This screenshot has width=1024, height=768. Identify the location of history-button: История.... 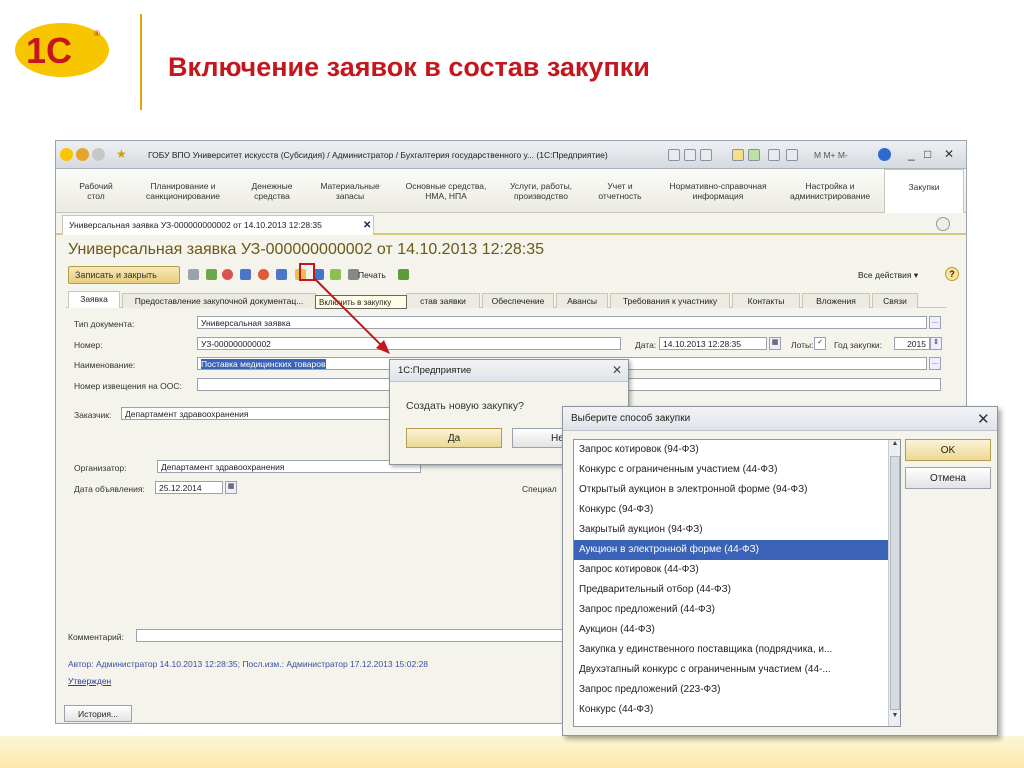
(98, 713).